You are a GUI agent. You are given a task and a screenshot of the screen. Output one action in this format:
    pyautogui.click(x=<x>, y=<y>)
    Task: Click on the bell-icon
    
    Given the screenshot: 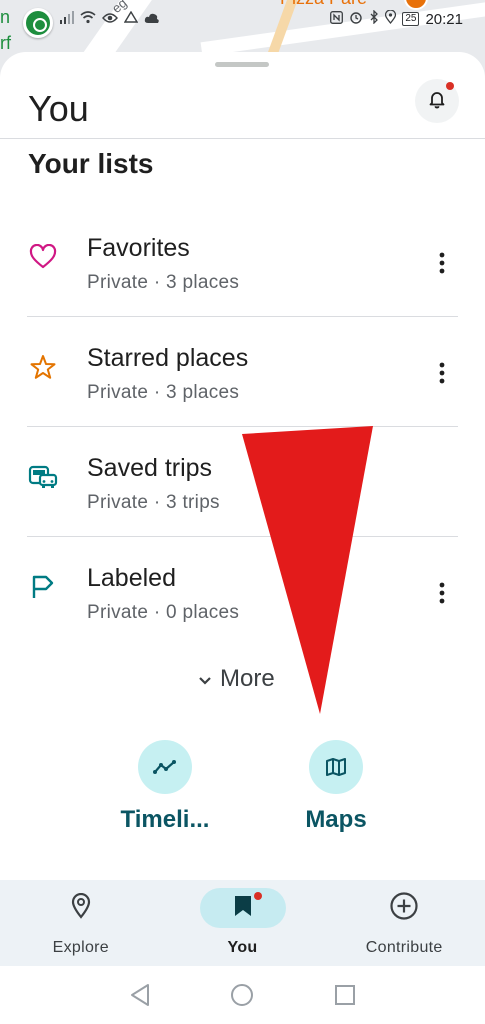 What is the action you would take?
    pyautogui.click(x=437, y=101)
    